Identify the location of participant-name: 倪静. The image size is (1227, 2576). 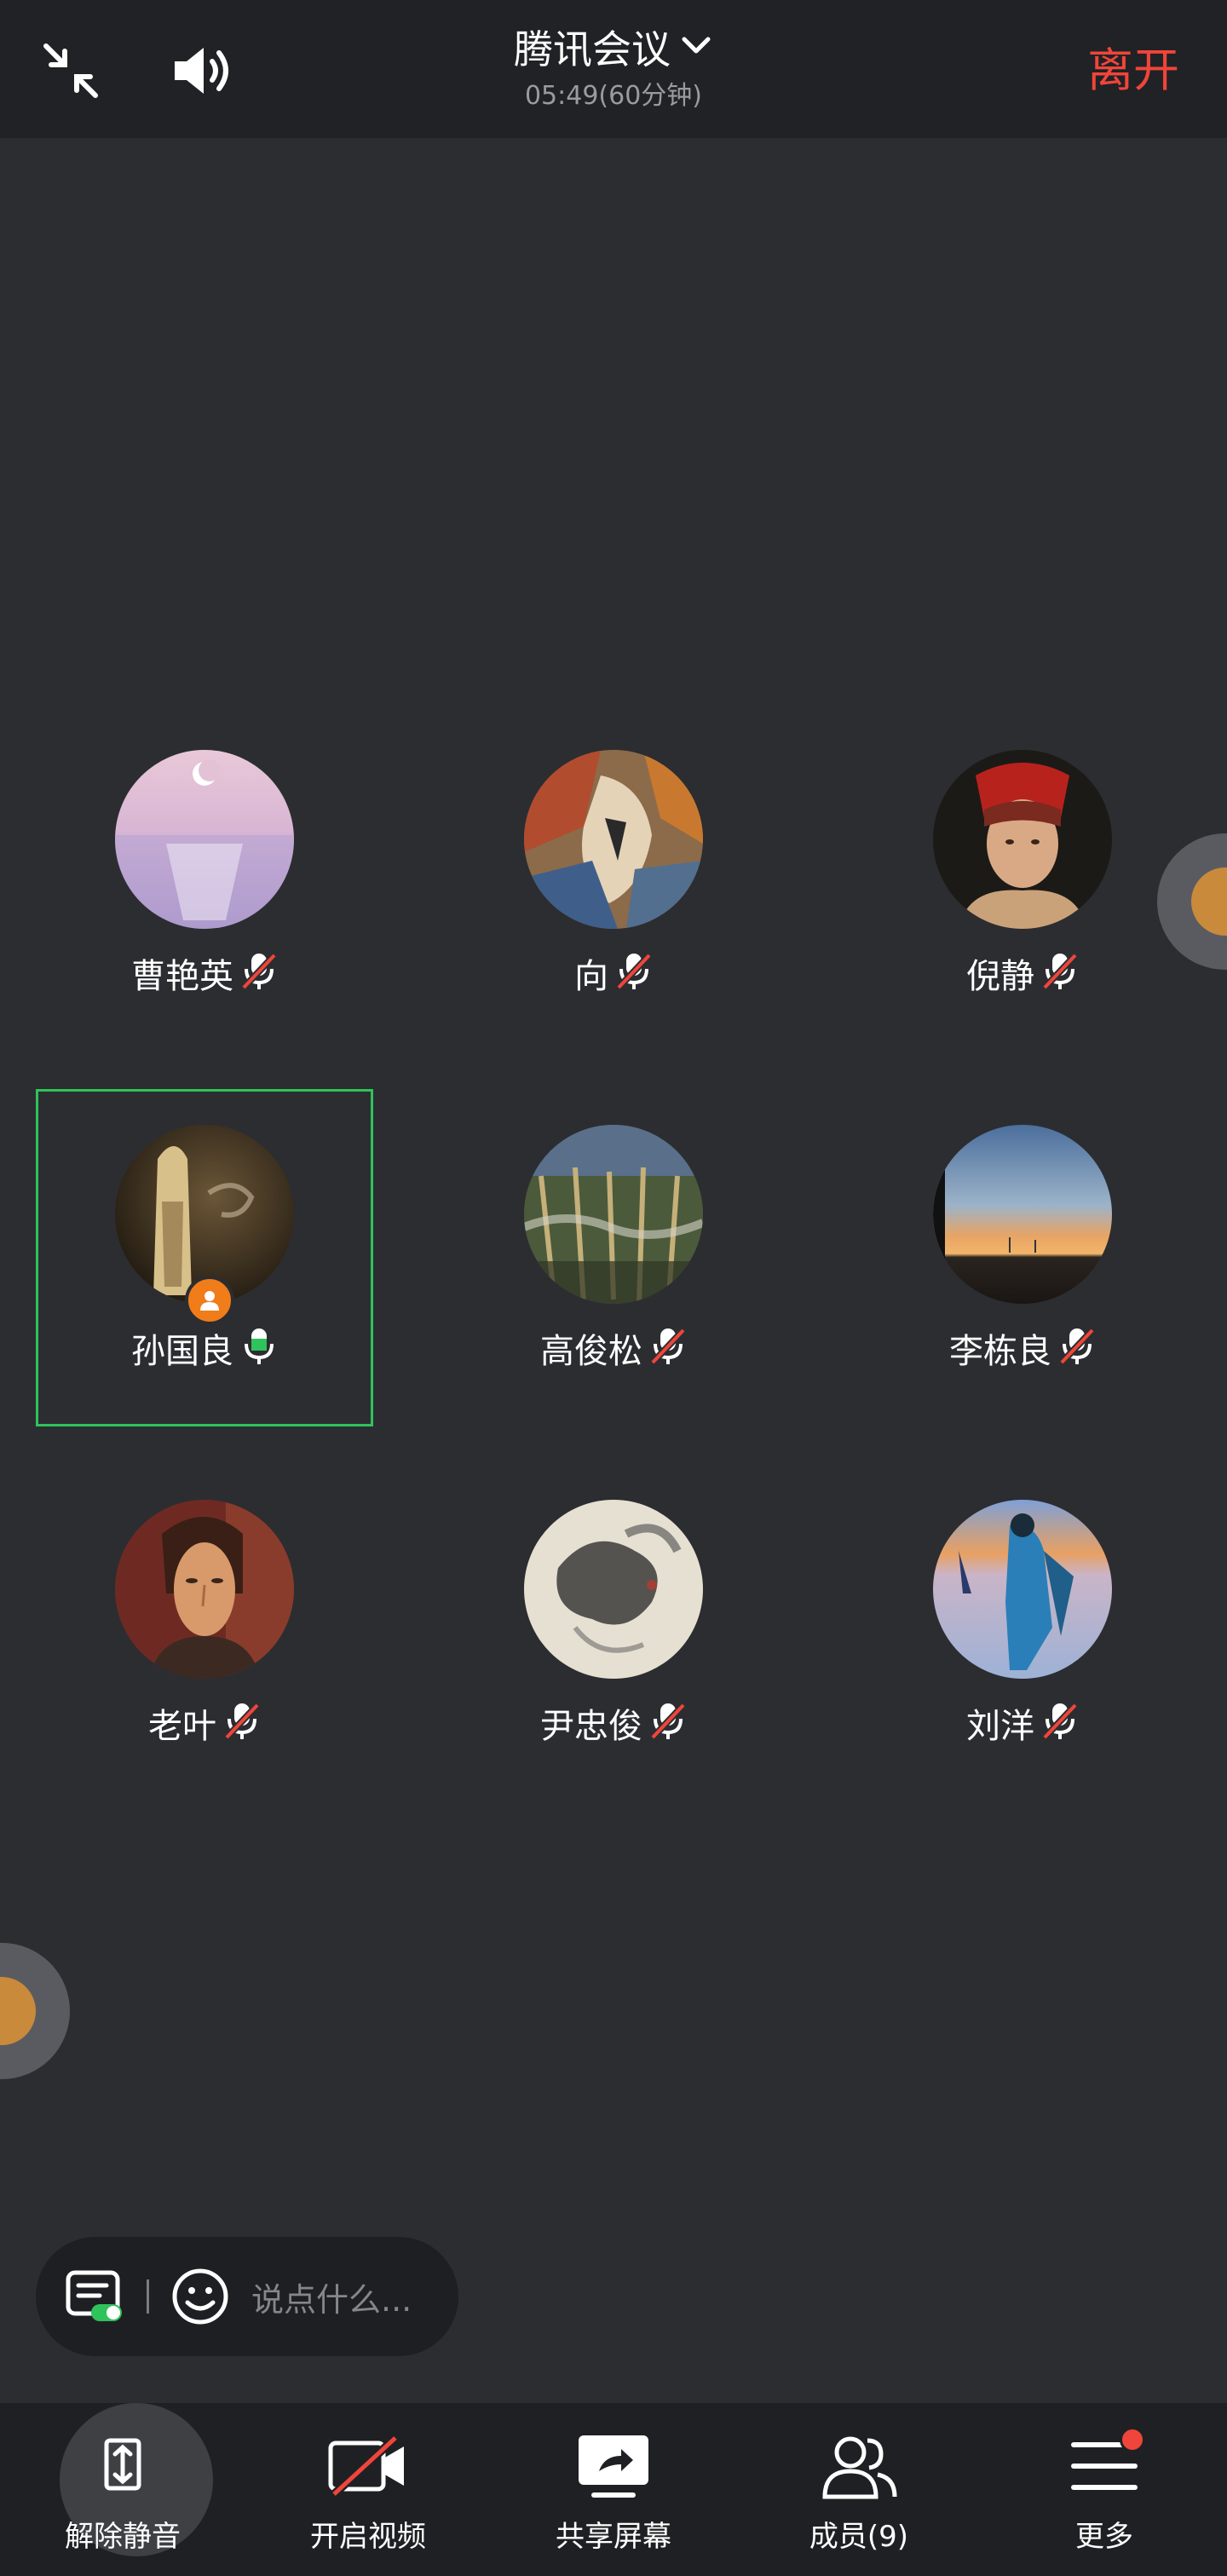
(1000, 976).